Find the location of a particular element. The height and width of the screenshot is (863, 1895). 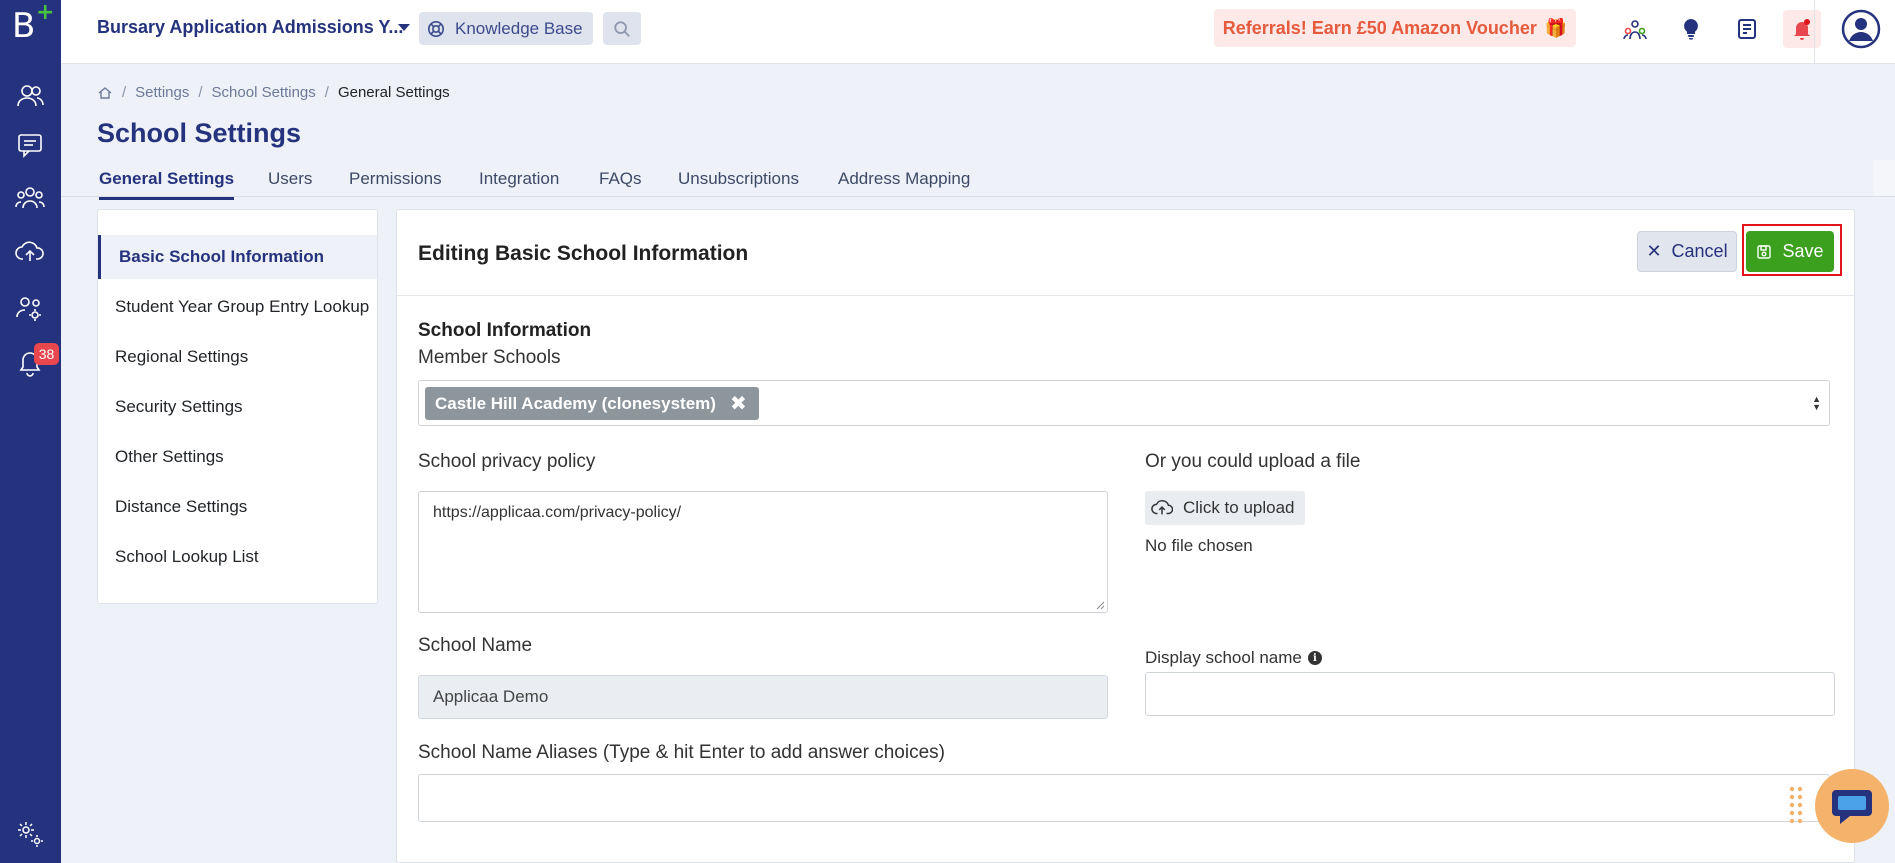

chat-bubble-icon is located at coordinates (1852, 807).